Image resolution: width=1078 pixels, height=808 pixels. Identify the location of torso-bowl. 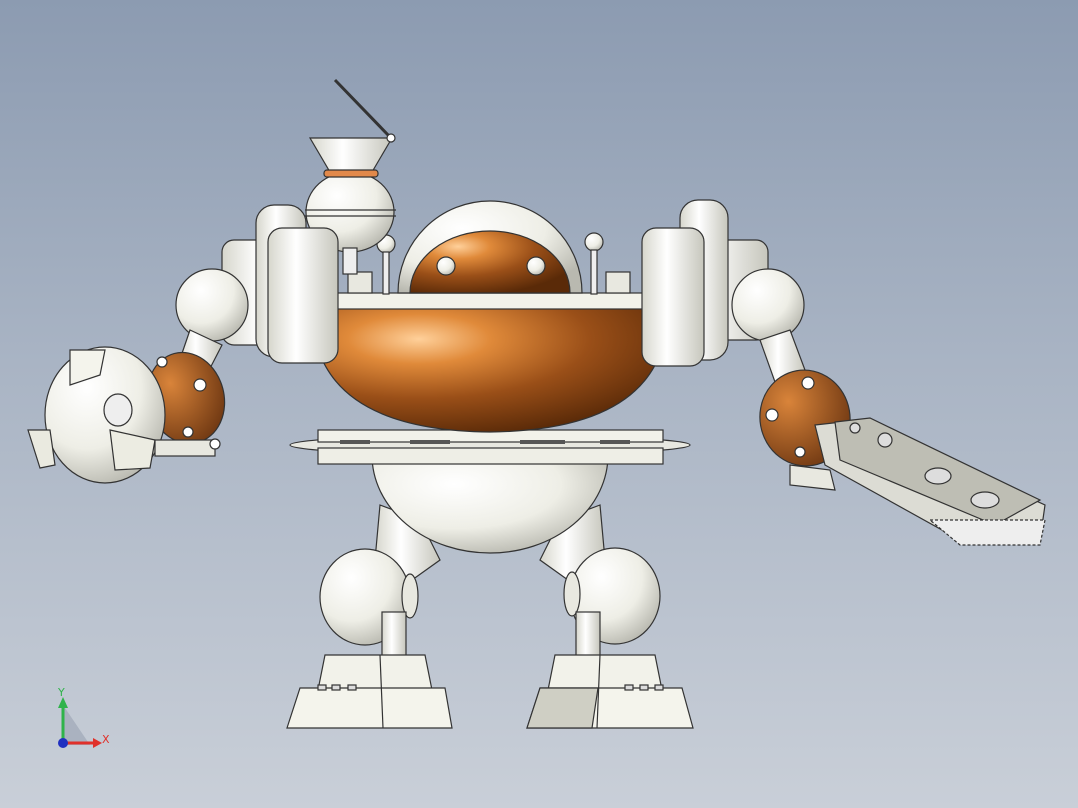
(490, 362).